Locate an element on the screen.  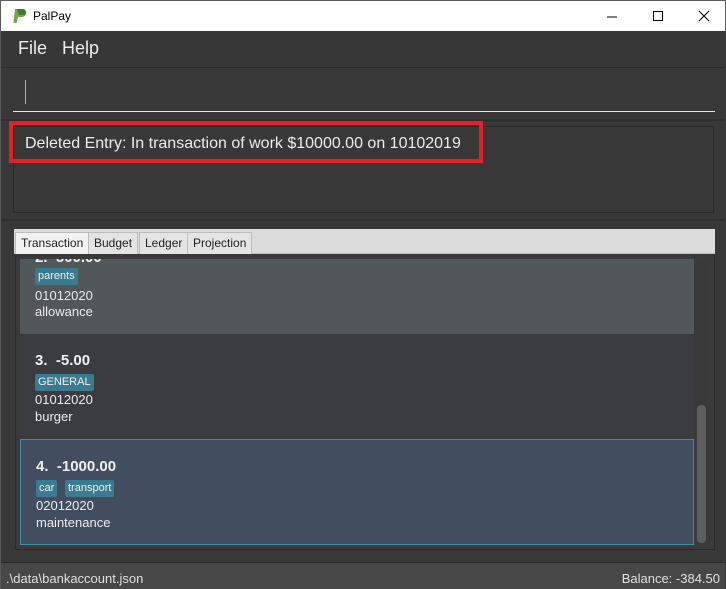
transaction-description: maintenance is located at coordinates (73, 522).